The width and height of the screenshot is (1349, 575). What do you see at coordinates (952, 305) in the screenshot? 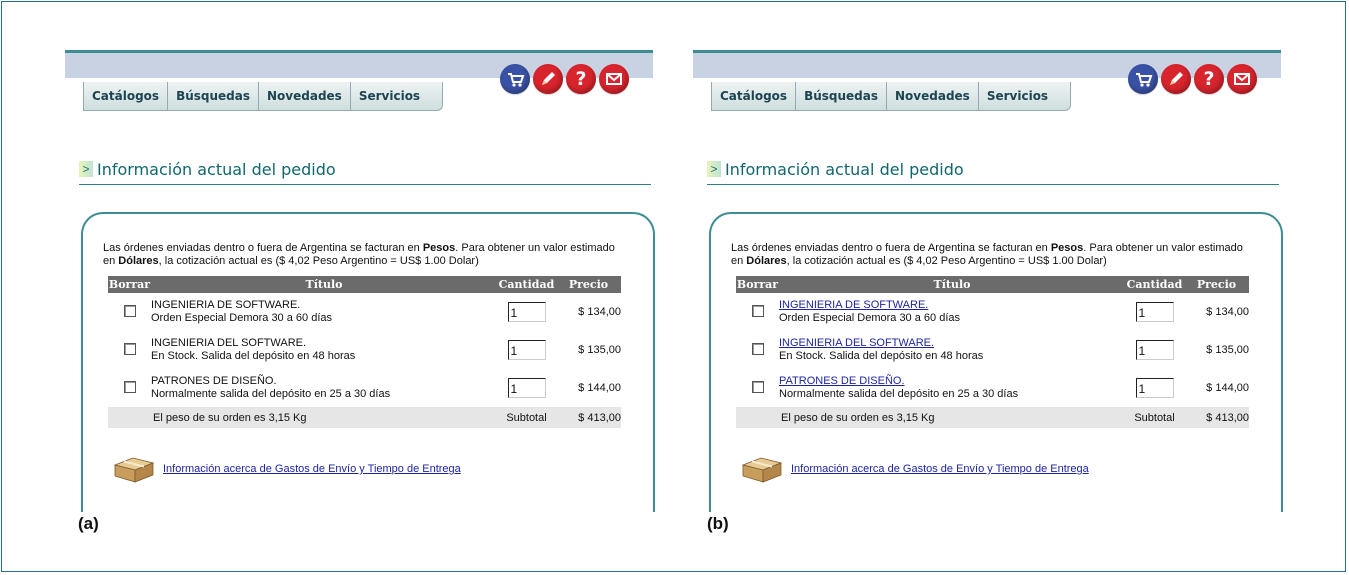
I see `book-title-link: INGENIERIA DE SOFTWARE.` at bounding box center [952, 305].